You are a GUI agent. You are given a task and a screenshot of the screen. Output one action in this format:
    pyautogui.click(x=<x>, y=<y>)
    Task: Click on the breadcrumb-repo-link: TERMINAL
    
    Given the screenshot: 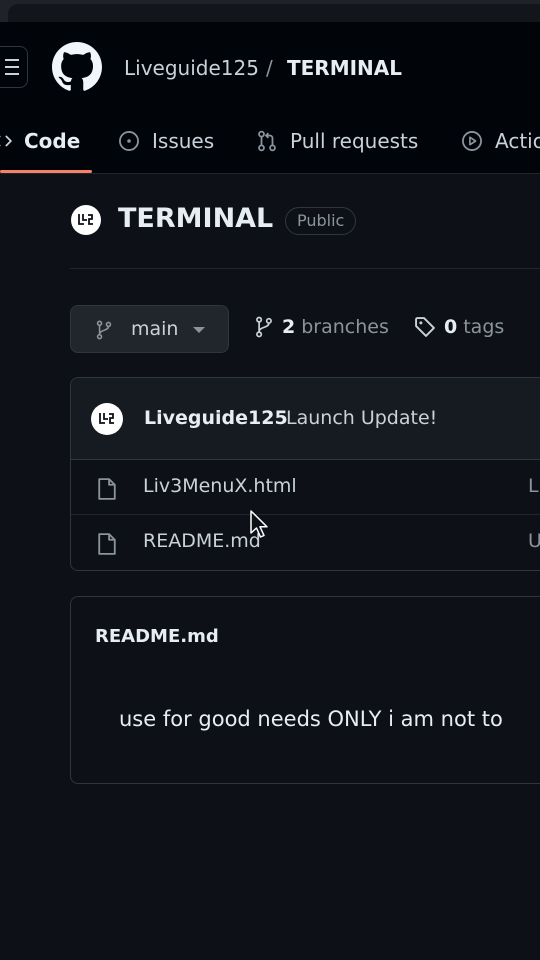 What is the action you would take?
    pyautogui.click(x=344, y=68)
    